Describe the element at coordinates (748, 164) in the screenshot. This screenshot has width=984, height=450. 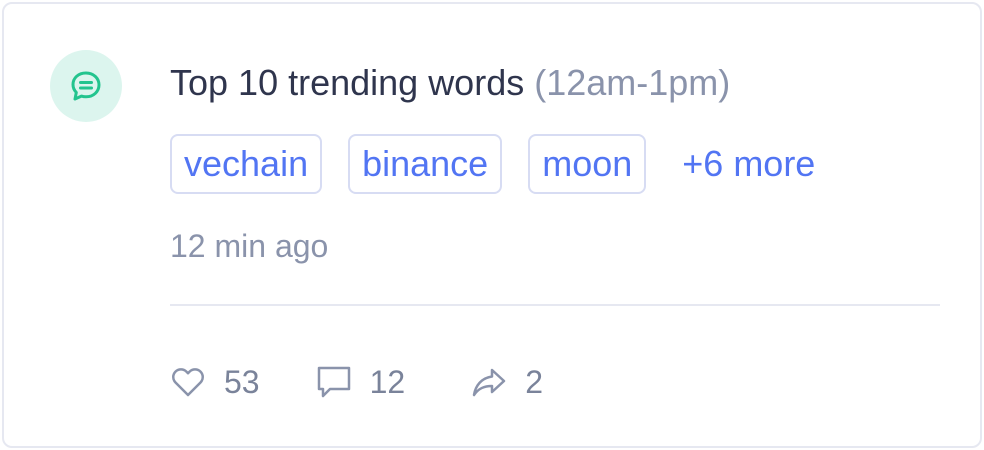
I see `more-tags-link: +6 more` at that location.